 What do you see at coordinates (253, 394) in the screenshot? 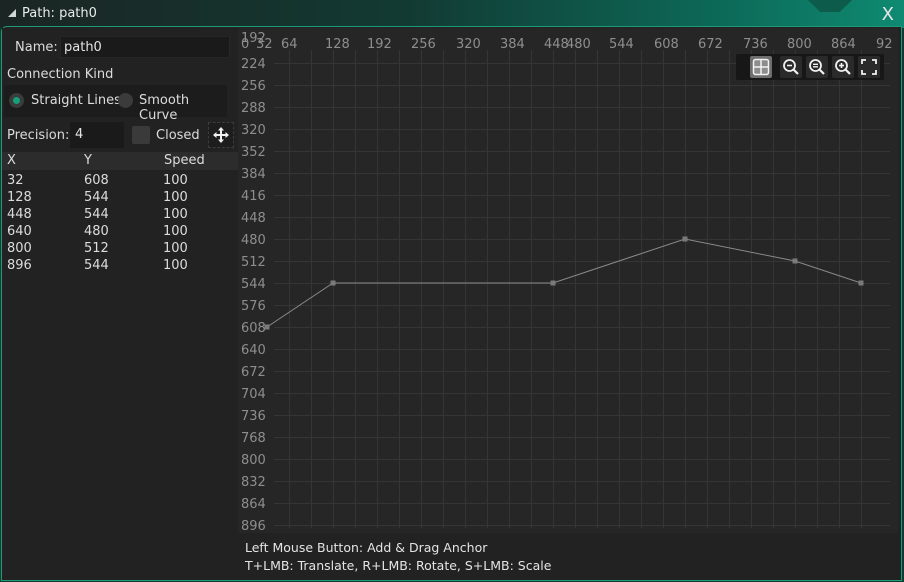
I see `y-tick-label: 704` at bounding box center [253, 394].